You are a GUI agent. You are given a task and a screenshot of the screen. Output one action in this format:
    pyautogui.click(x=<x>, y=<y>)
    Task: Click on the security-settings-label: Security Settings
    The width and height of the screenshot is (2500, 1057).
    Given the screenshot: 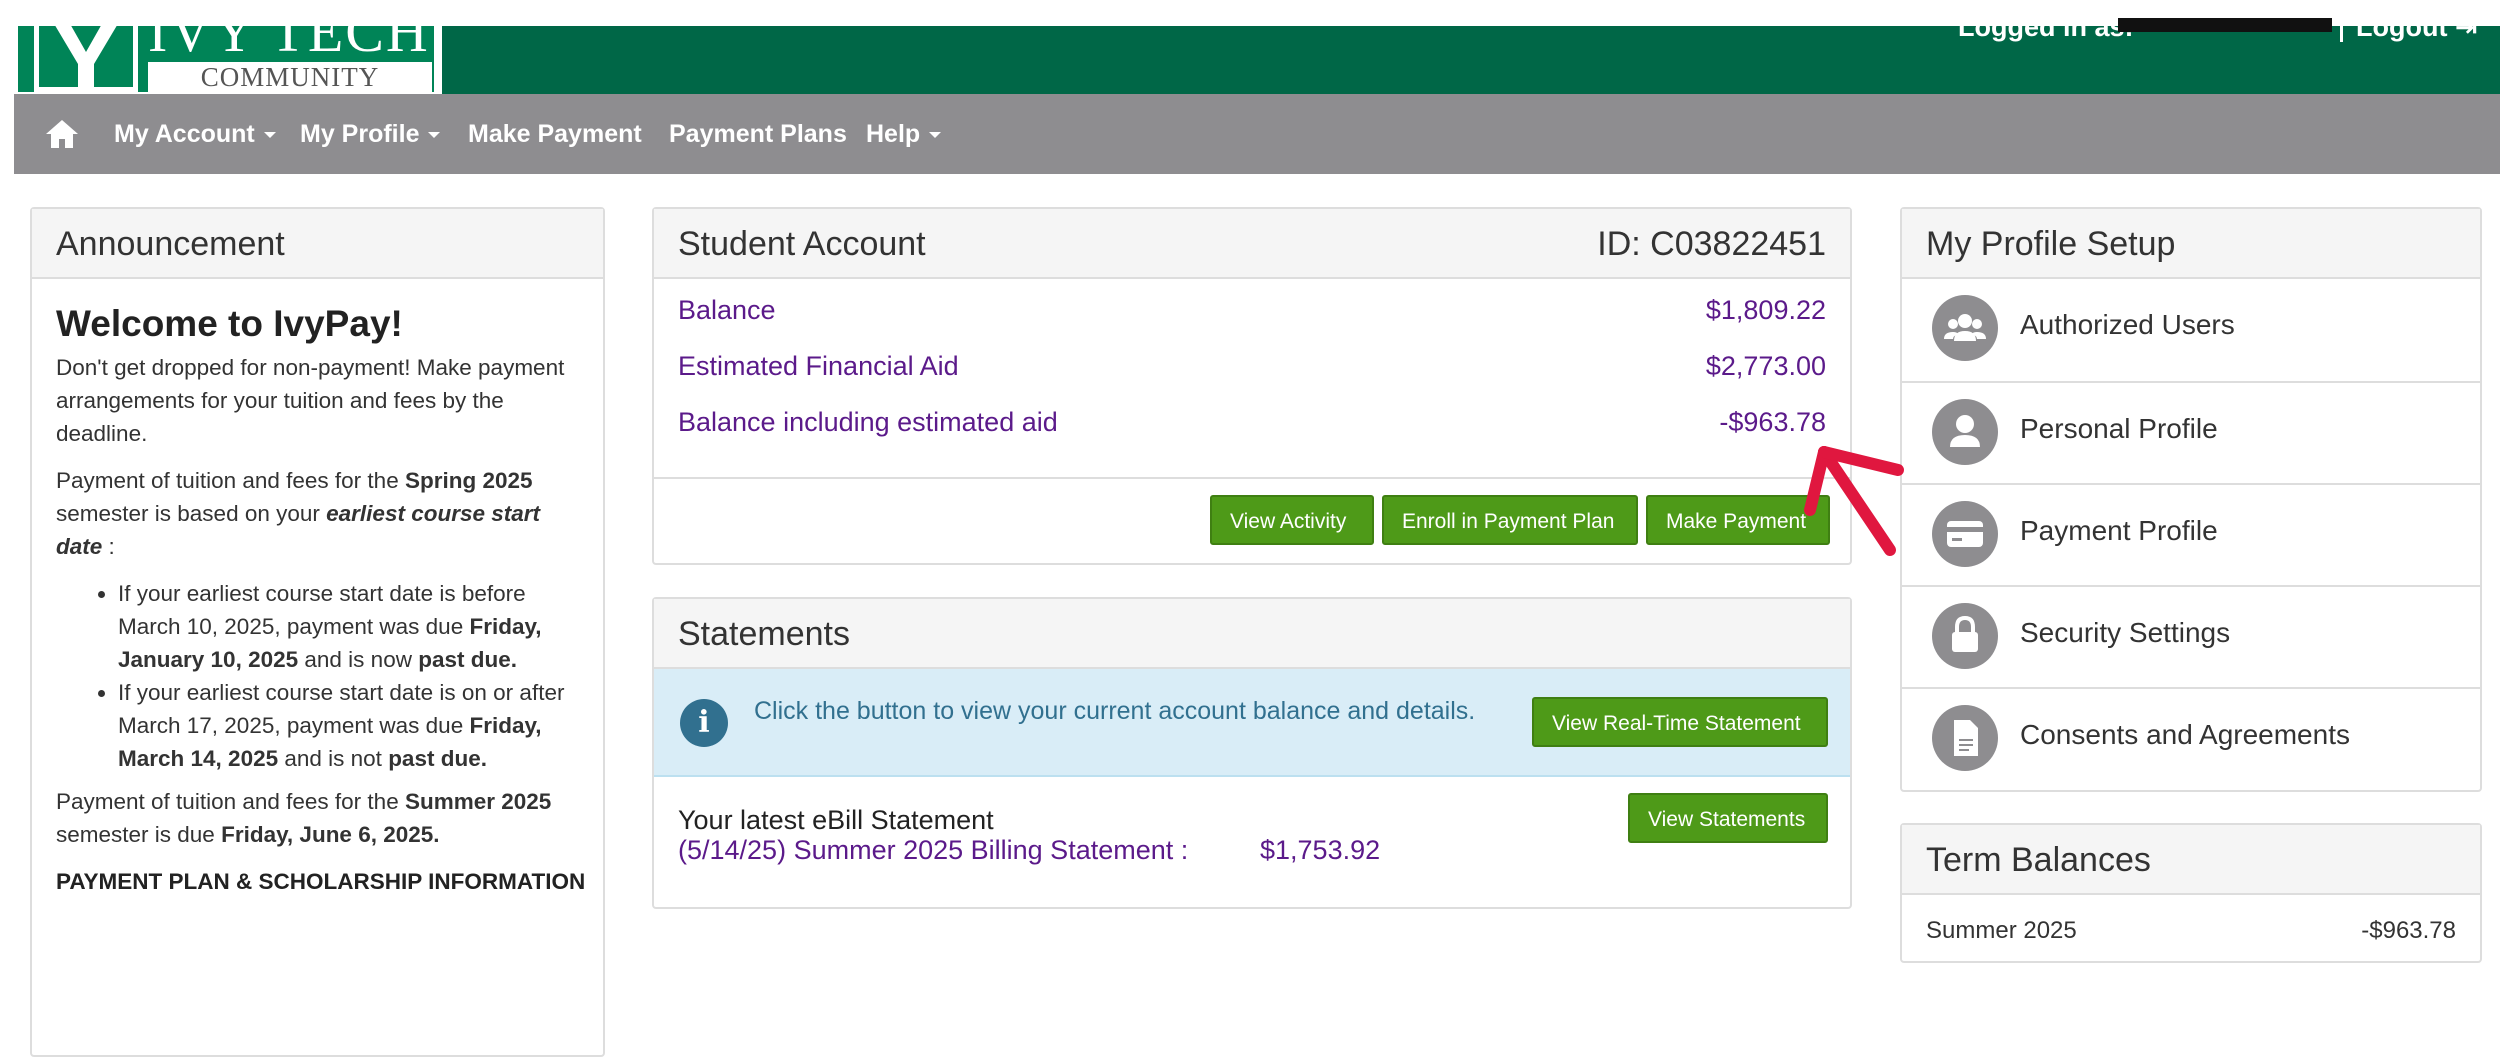 What is the action you would take?
    pyautogui.click(x=2125, y=632)
    